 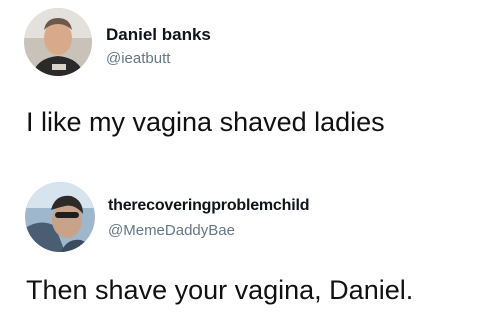 What do you see at coordinates (158, 35) in the screenshot?
I see `display-name: Daniel banks` at bounding box center [158, 35].